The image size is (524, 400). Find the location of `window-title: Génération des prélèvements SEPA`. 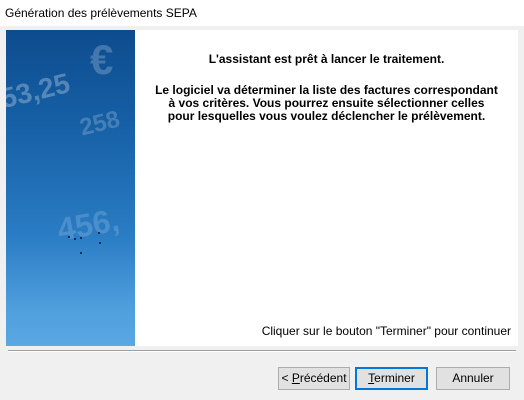

window-title: Génération des prélèvements SEPA is located at coordinates (101, 13).